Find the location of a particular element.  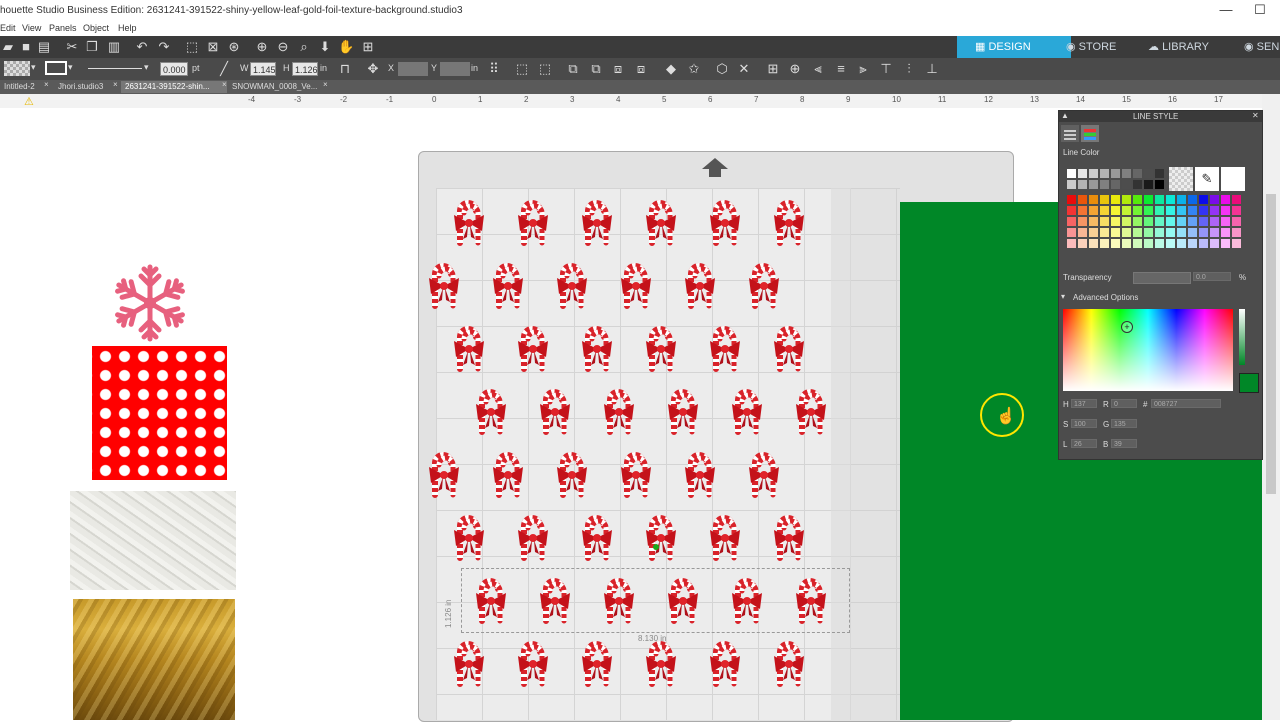

align-center-icon: ≡ is located at coordinates (841, 69).